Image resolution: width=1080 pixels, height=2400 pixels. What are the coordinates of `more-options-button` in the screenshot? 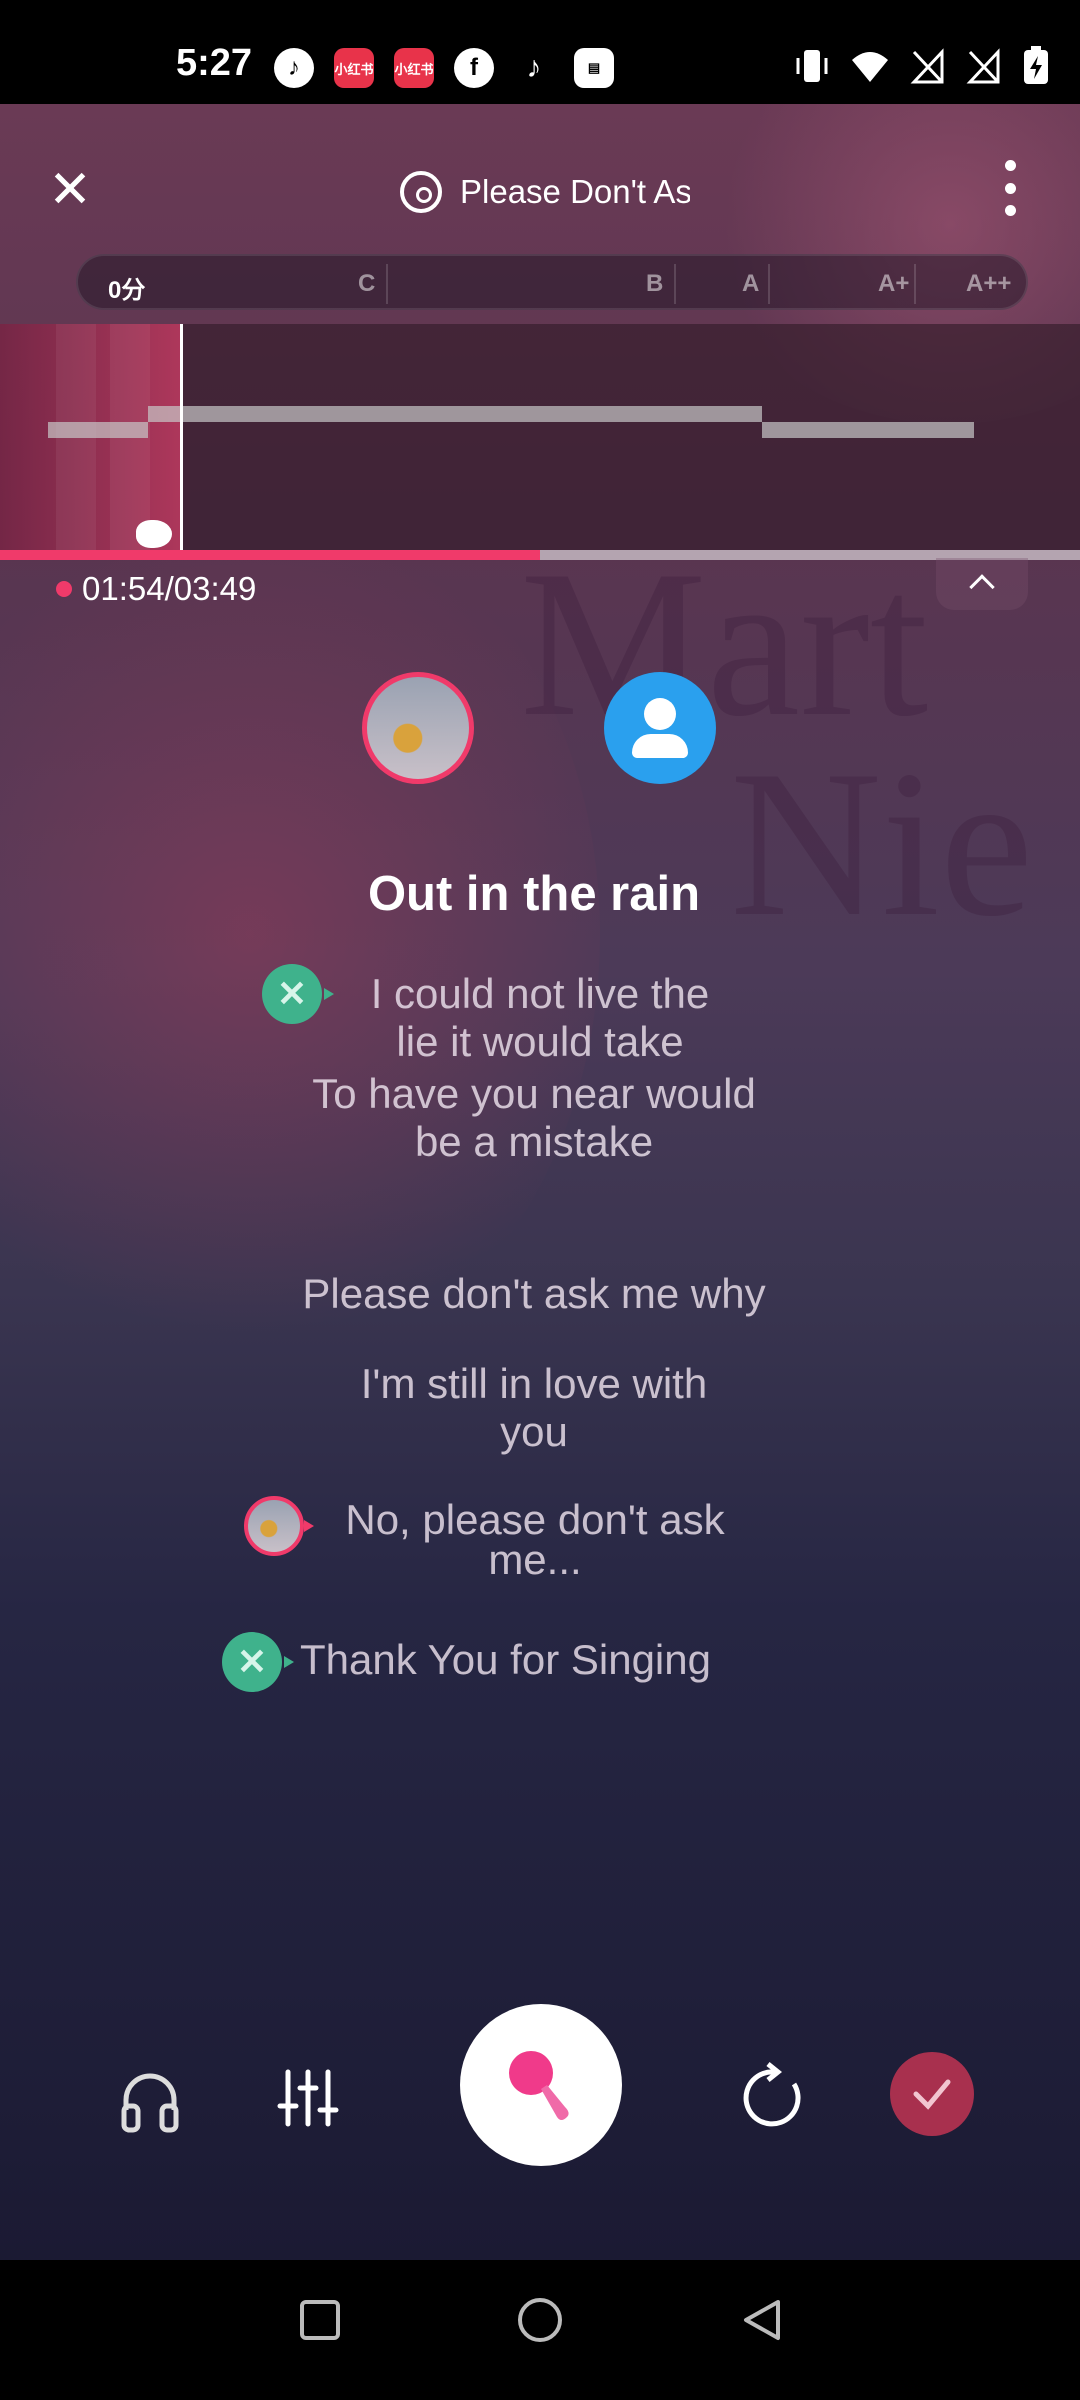 It's located at (1010, 188).